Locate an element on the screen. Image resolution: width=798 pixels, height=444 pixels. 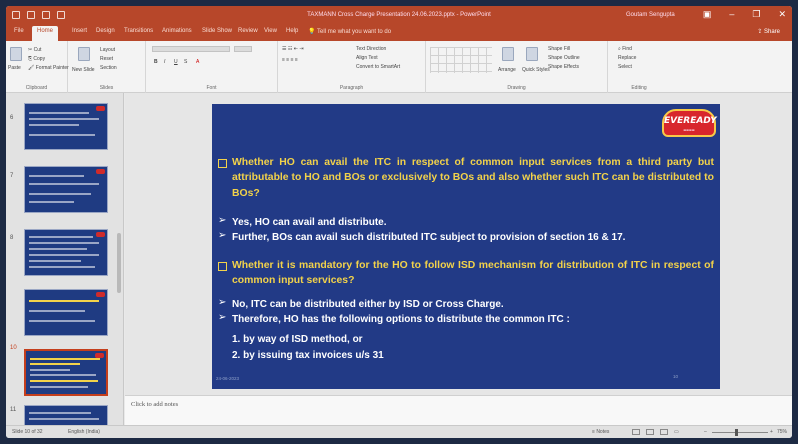
language-indicator: English (India) is located at coordinates (84, 432).